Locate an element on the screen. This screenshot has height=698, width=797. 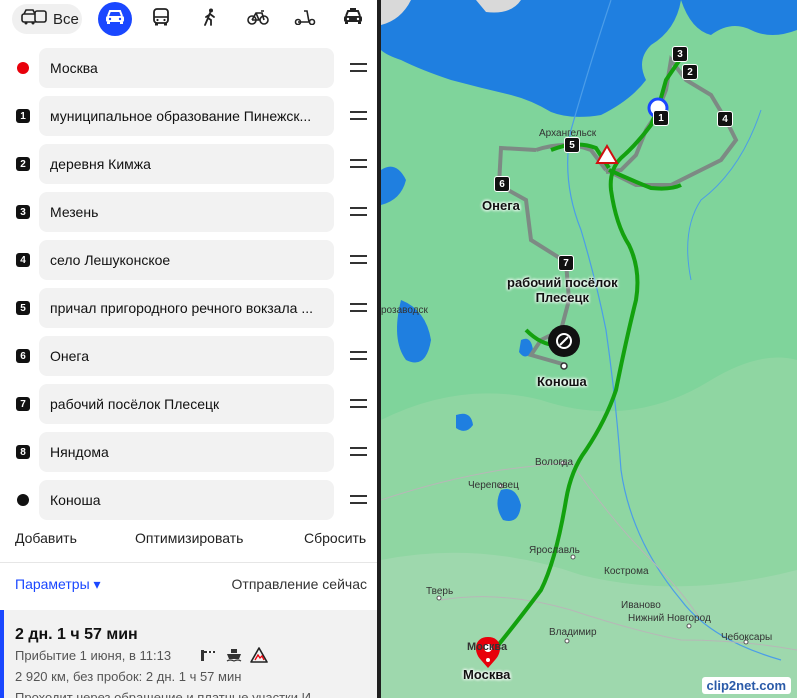
map-label-konosha: Коноша is located at coordinates (562, 381).